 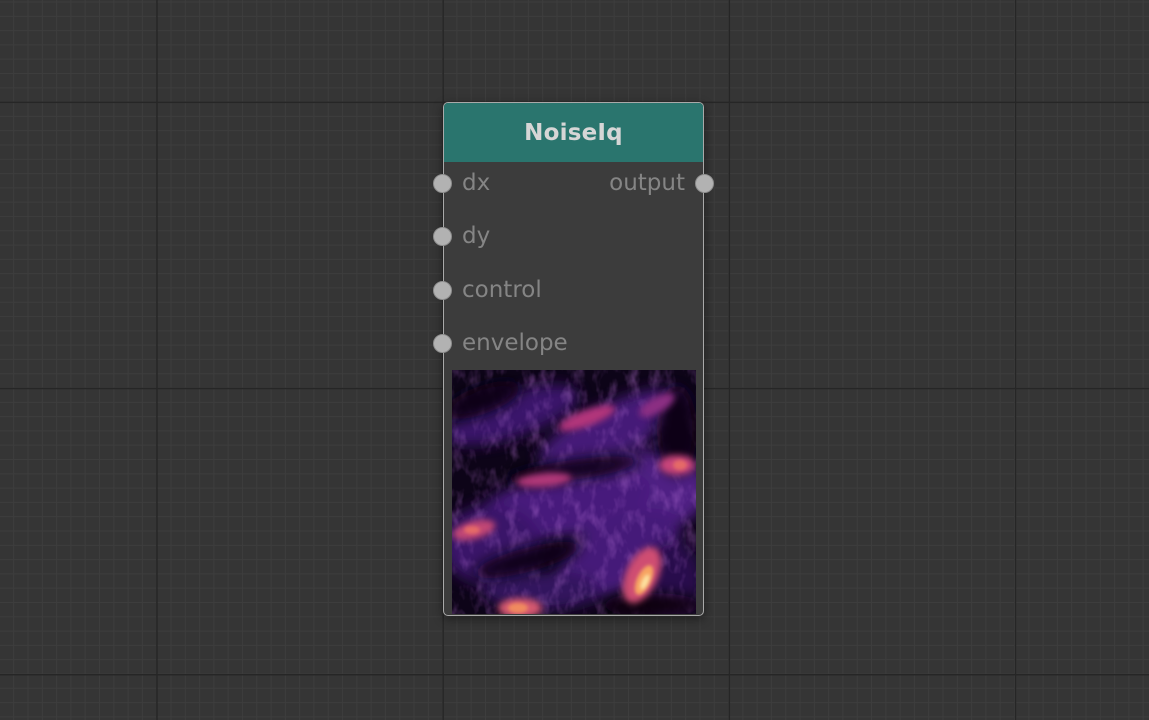 I want to click on input-label-control: control, so click(x=502, y=290).